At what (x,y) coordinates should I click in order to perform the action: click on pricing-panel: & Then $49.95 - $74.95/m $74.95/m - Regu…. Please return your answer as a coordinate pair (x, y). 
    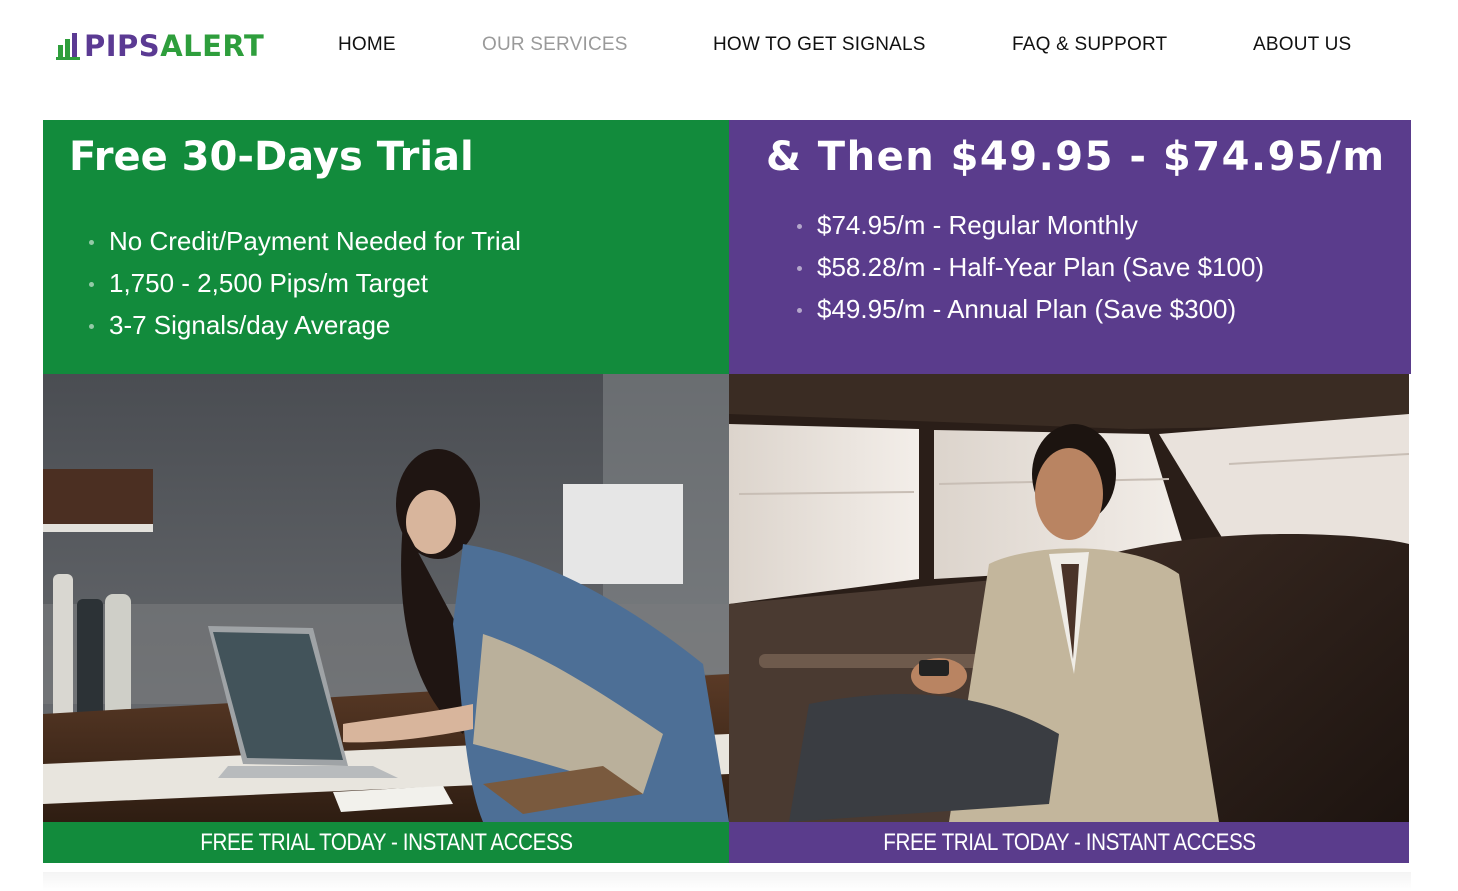
    Looking at the image, I should click on (1070, 247).